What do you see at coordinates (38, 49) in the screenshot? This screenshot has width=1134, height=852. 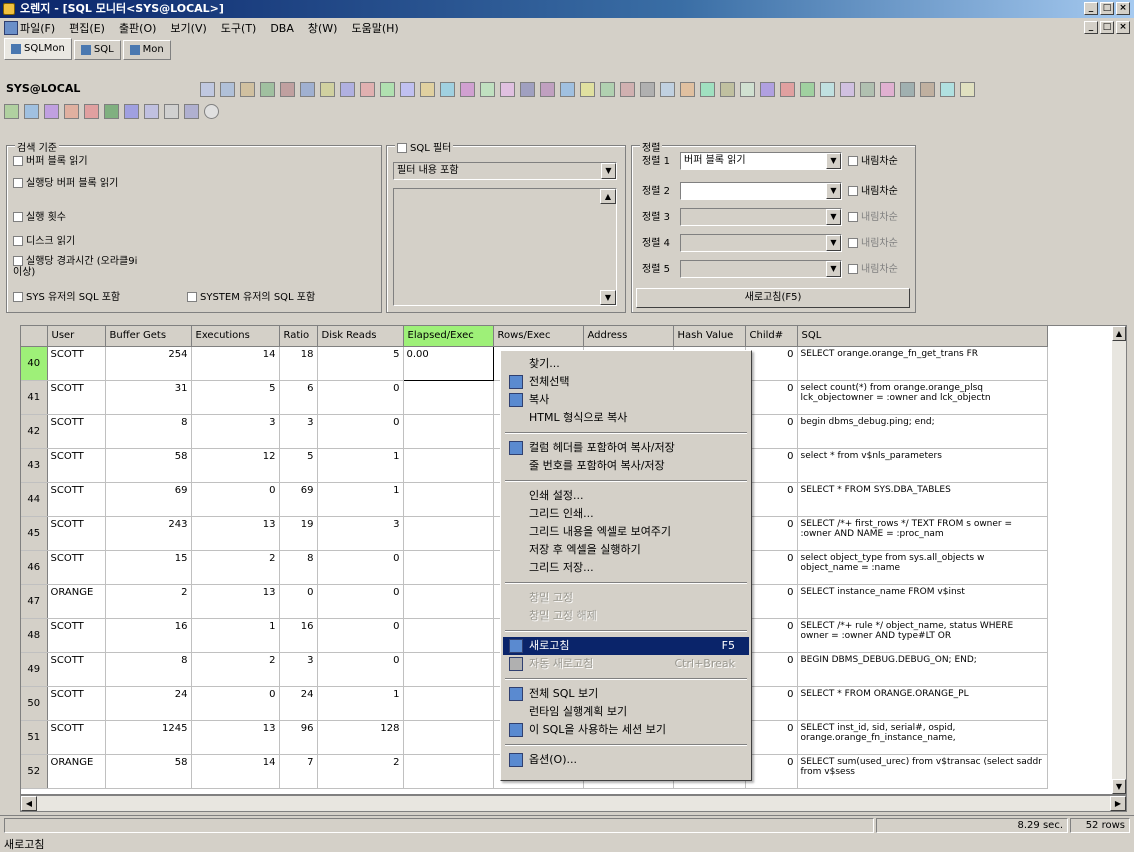 I see `tab-sqlmon: SQLMon` at bounding box center [38, 49].